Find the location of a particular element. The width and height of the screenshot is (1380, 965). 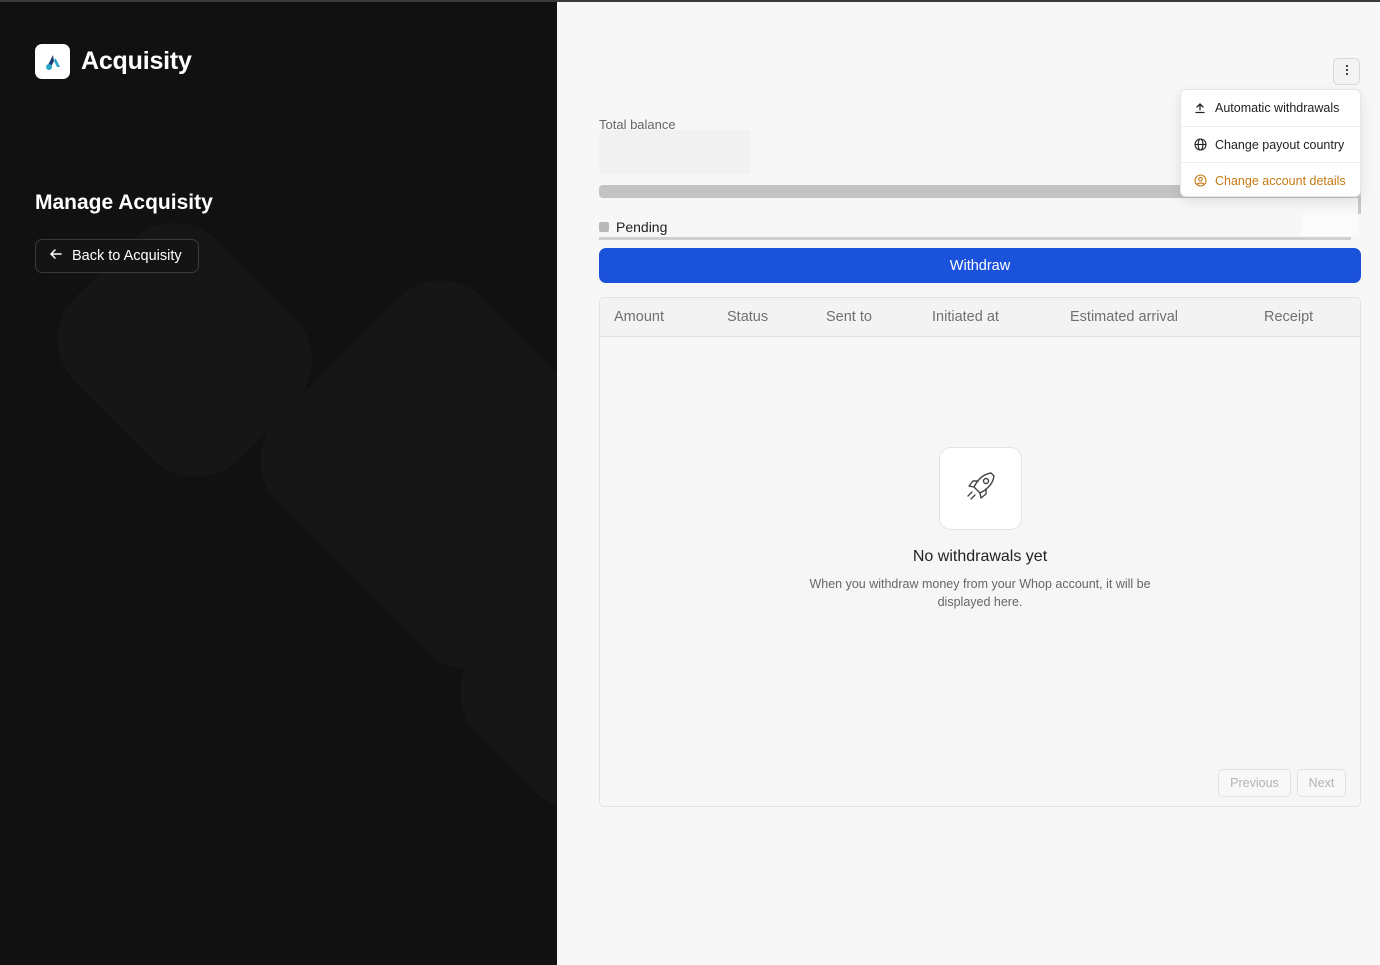

upload-icon is located at coordinates (1200, 108).